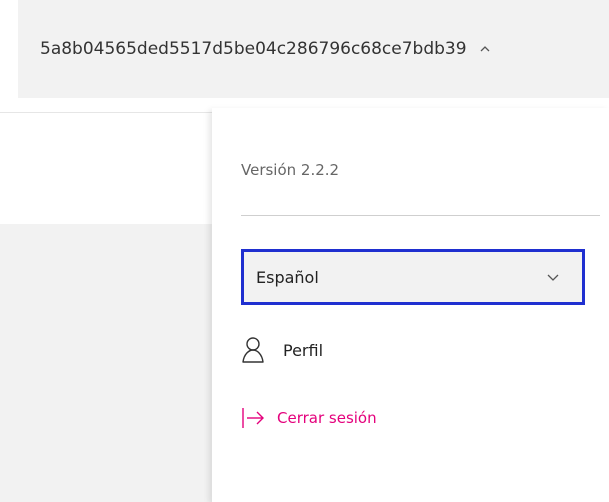 The width and height of the screenshot is (609, 502). Describe the element at coordinates (106, 112) in the screenshot. I see `background-divider` at that location.